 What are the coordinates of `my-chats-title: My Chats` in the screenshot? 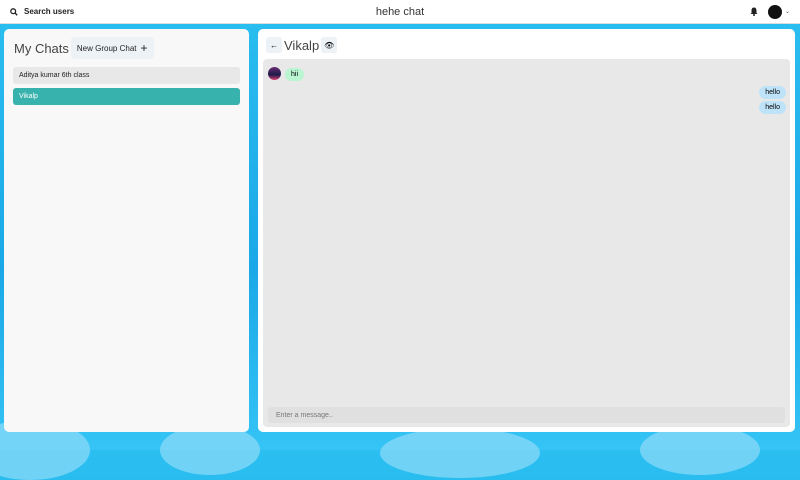 It's located at (41, 48).